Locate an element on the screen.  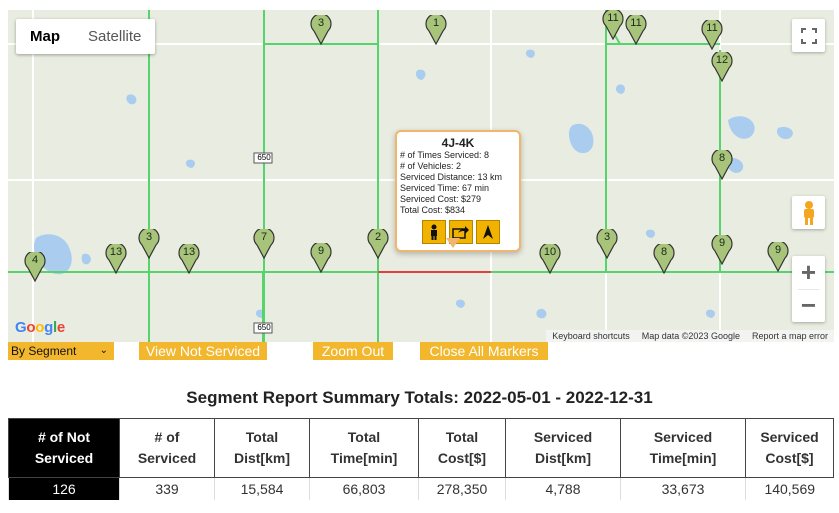
info-window-title: 4J-4K is located at coordinates (458, 143).